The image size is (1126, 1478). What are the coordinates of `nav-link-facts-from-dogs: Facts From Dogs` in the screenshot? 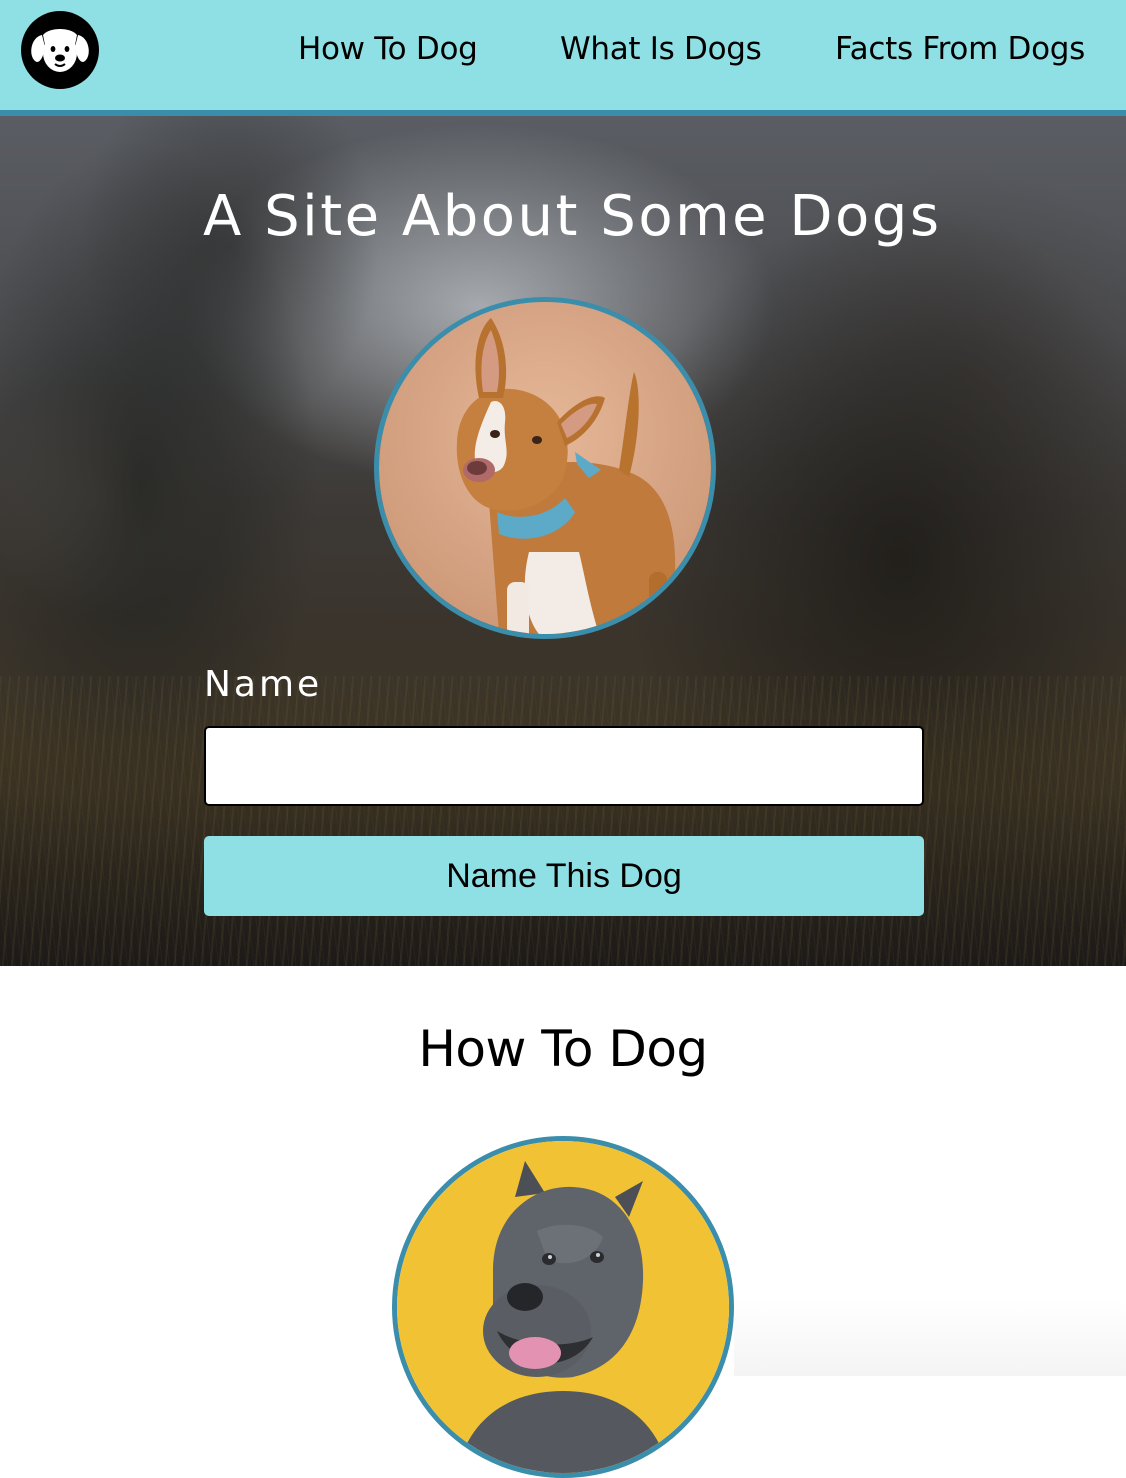 It's located at (960, 49).